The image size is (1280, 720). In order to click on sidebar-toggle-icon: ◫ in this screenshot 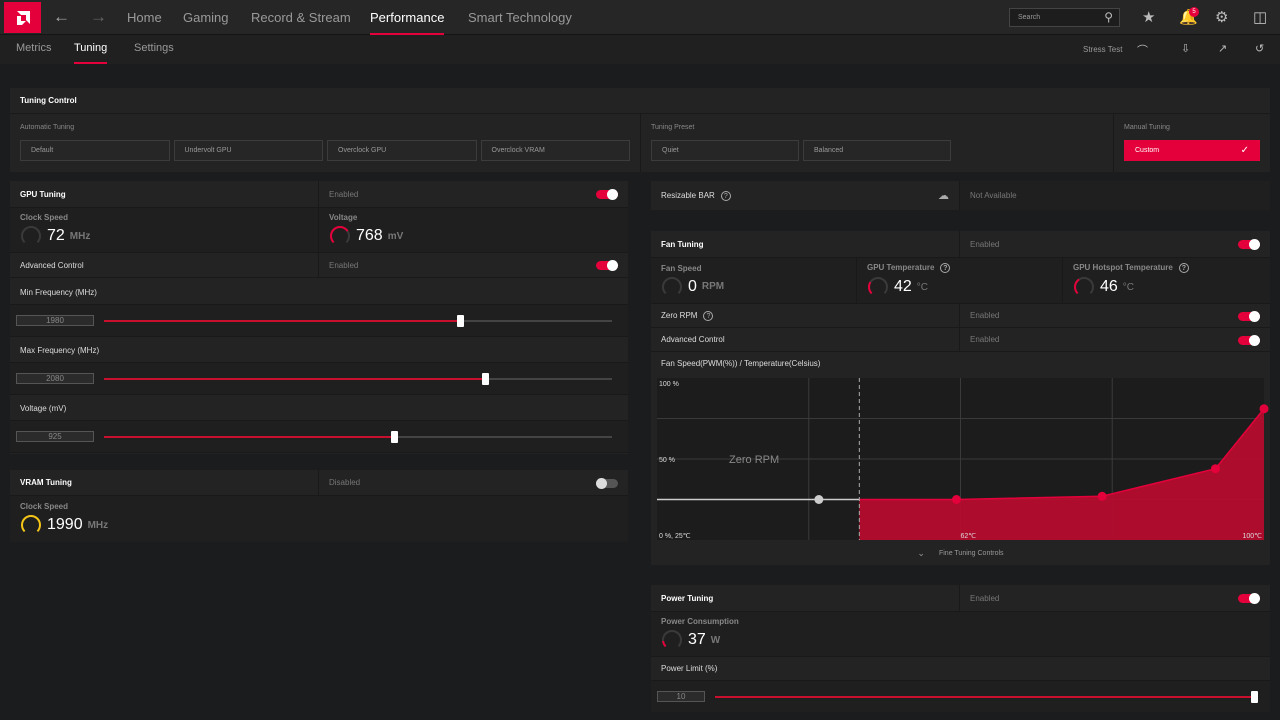, I will do `click(1260, 17)`.